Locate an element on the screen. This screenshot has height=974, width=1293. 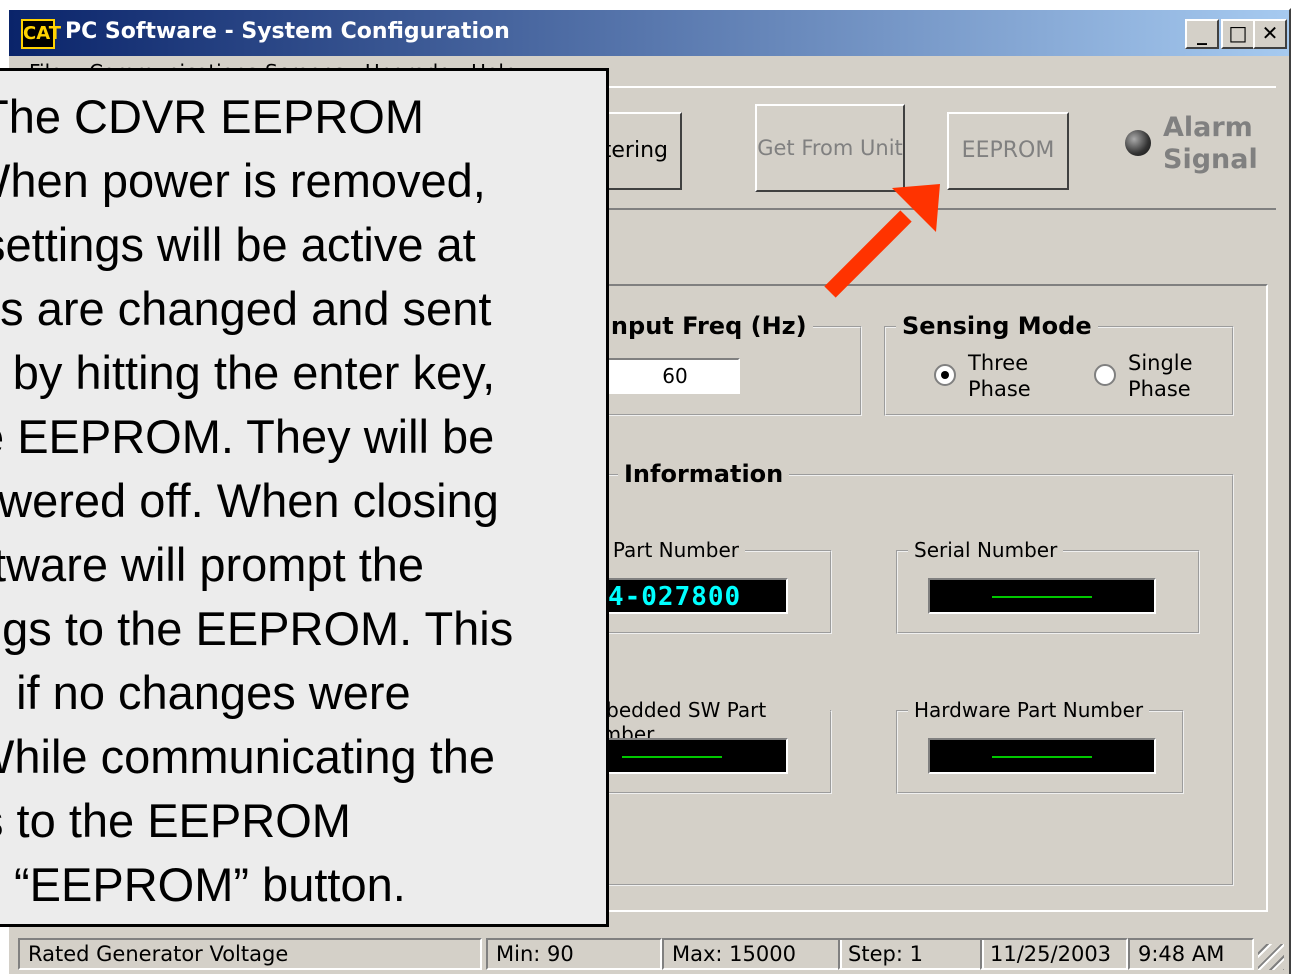
three-phase-line2: Phase is located at coordinates (999, 389).